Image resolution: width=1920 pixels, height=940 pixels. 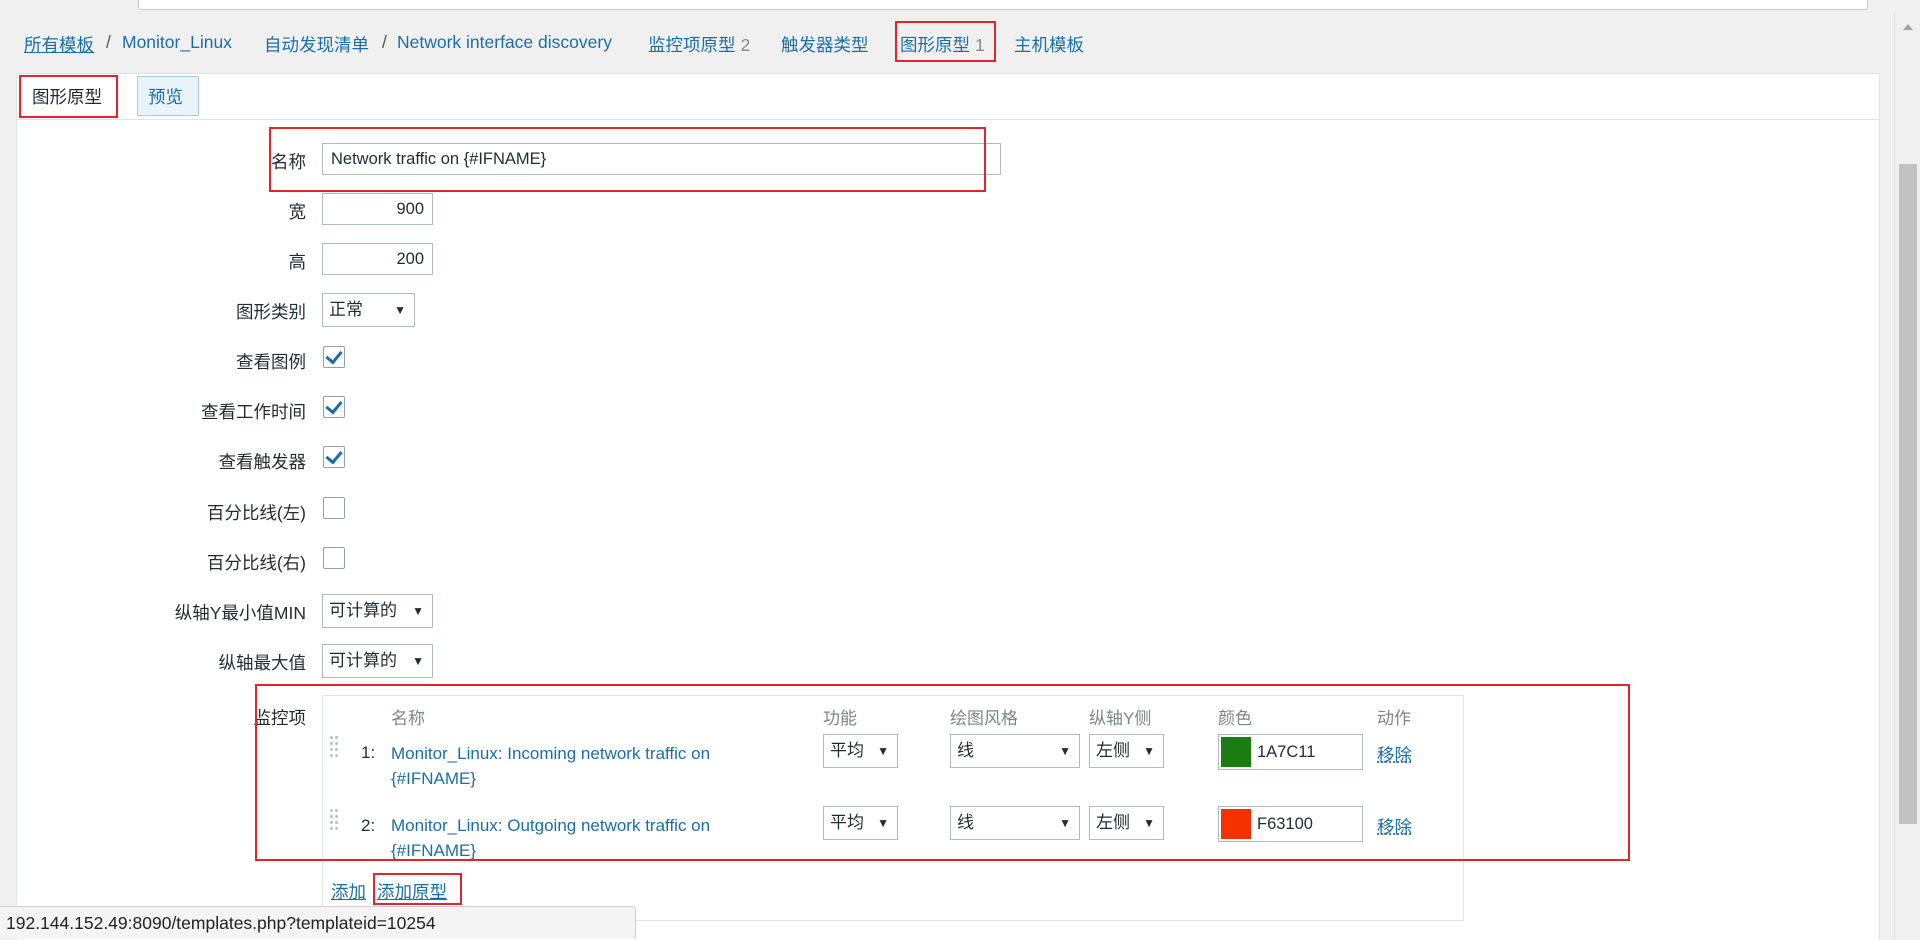 I want to click on scrollbar-thumb, so click(x=1908, y=494).